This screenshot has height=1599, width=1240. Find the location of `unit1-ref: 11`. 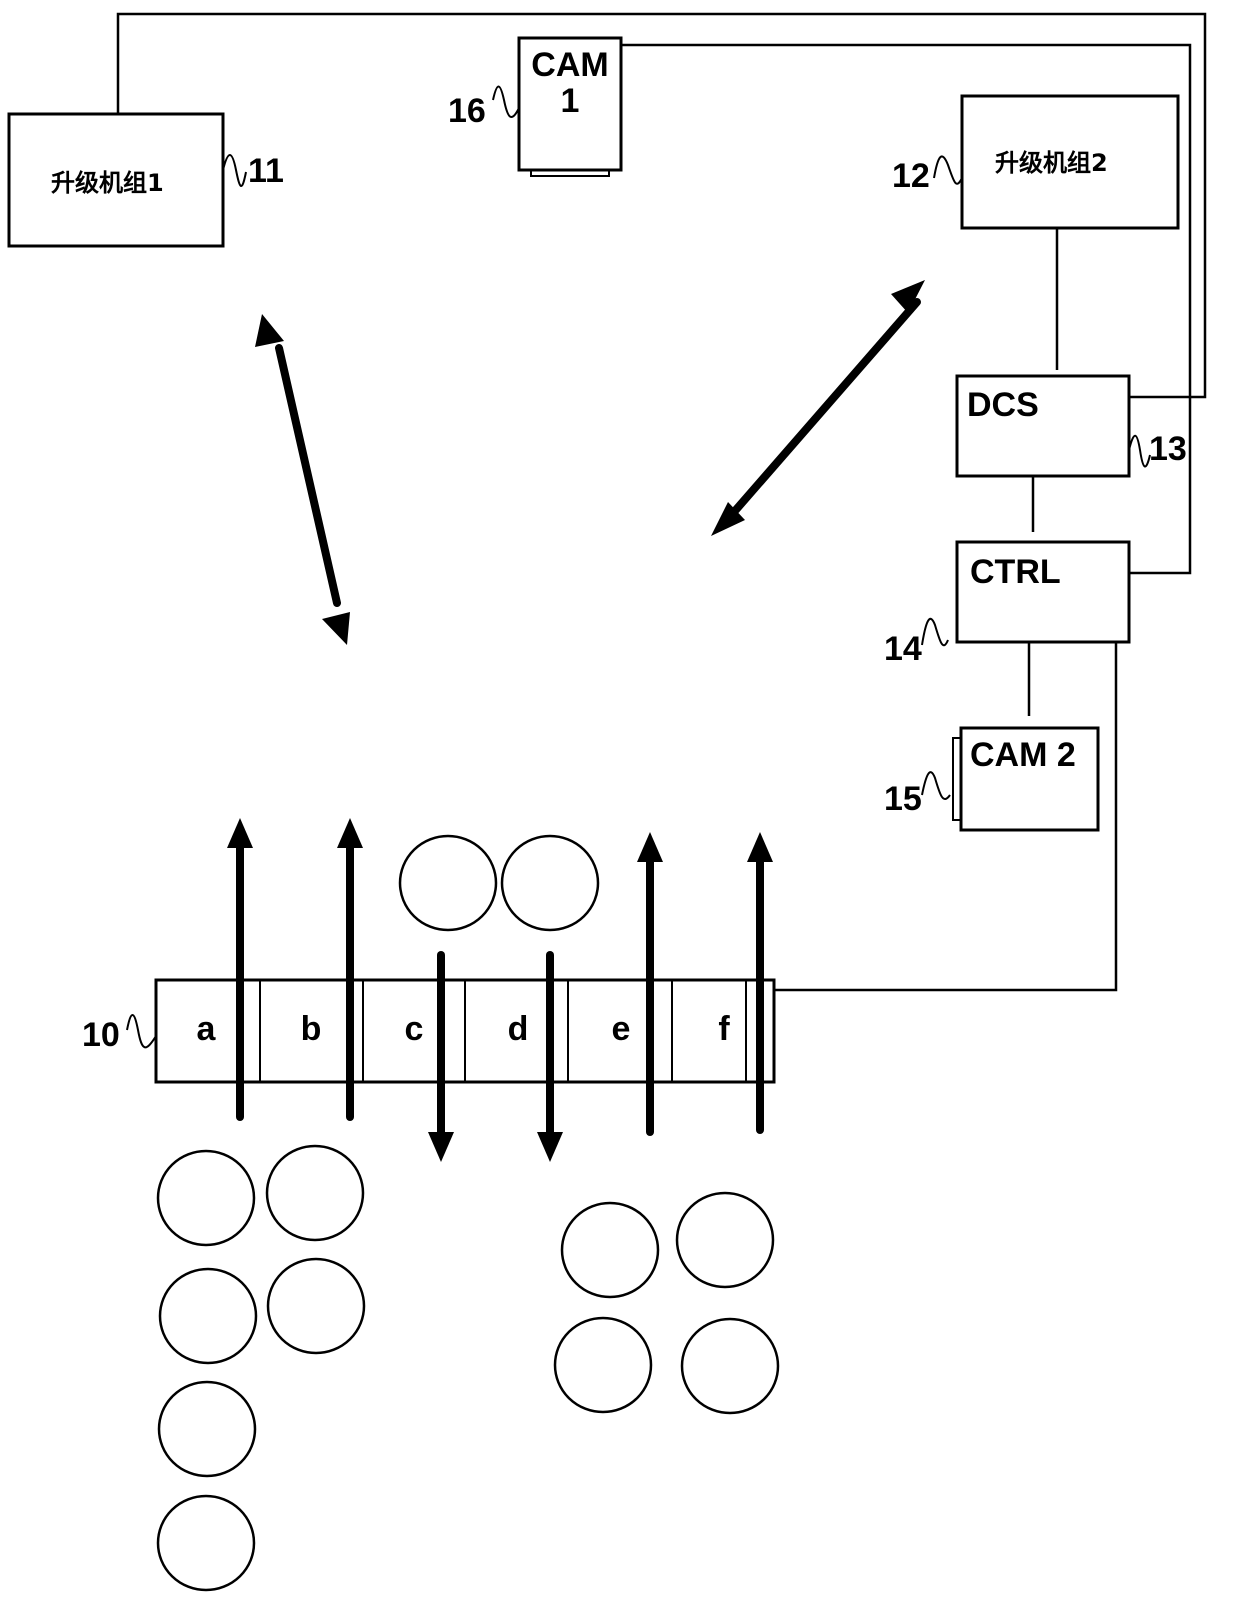

unit1-ref: 11 is located at coordinates (266, 171).